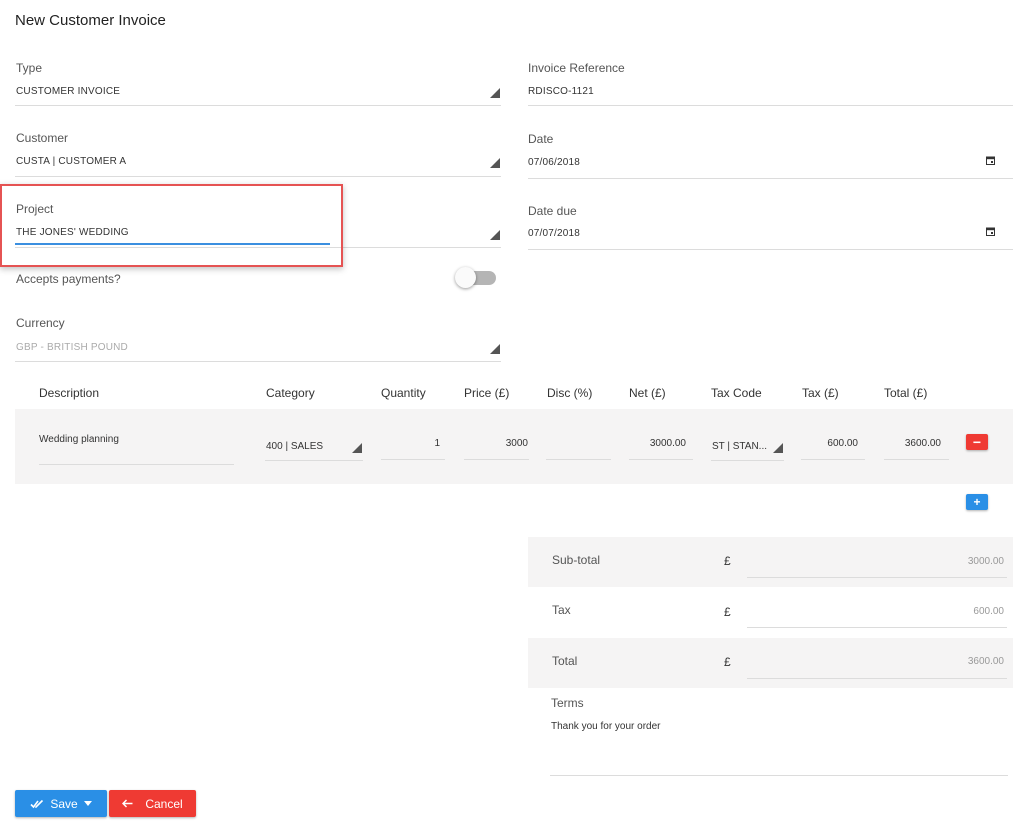 The height and width of the screenshot is (832, 1024). I want to click on remove-row-button: −, so click(977, 442).